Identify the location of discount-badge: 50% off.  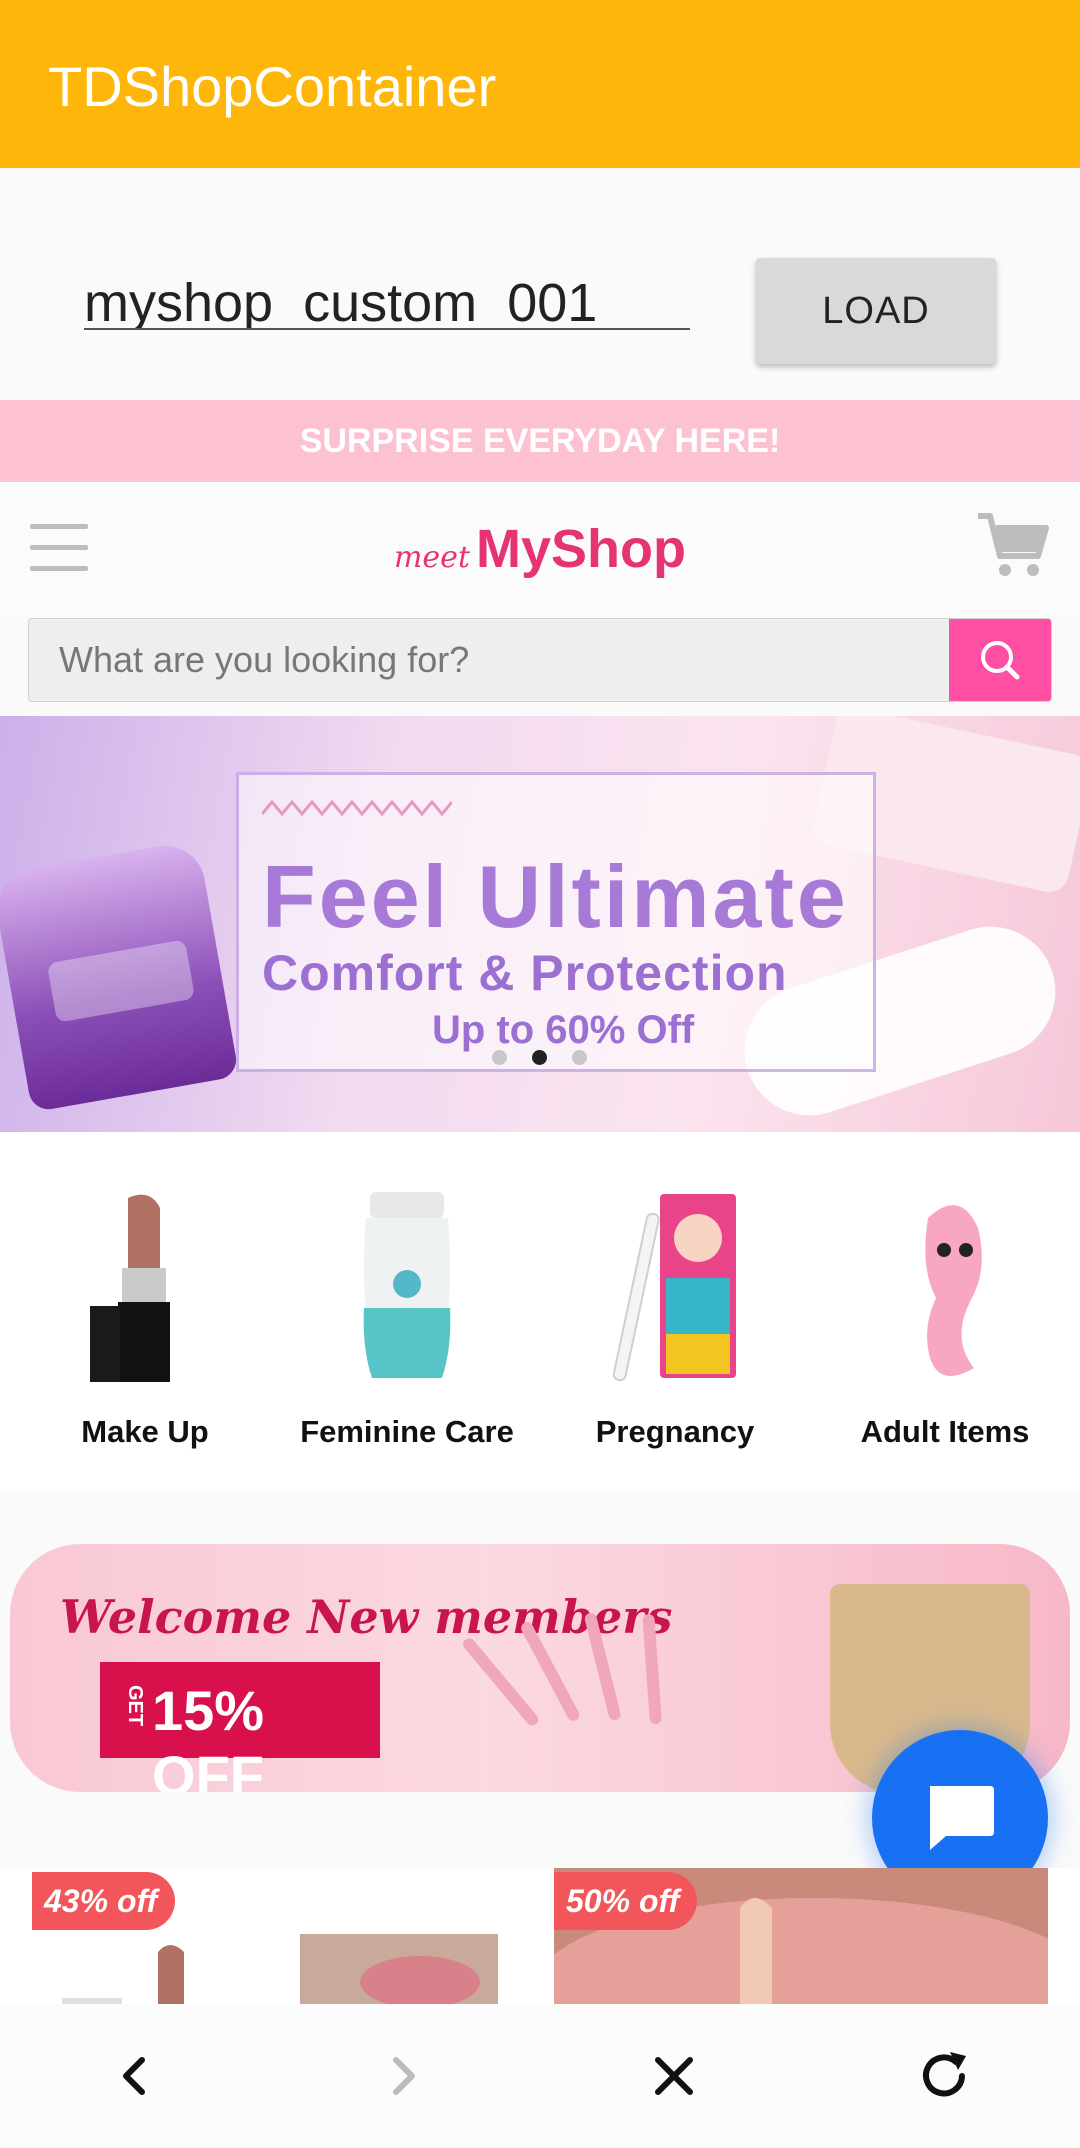
(626, 1901).